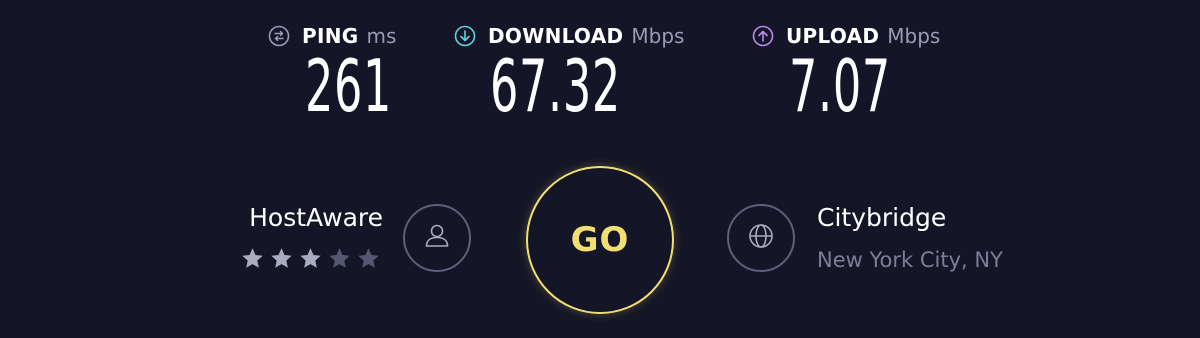 Image resolution: width=1200 pixels, height=338 pixels. Describe the element at coordinates (555, 86) in the screenshot. I see `download-value: 67.32` at that location.